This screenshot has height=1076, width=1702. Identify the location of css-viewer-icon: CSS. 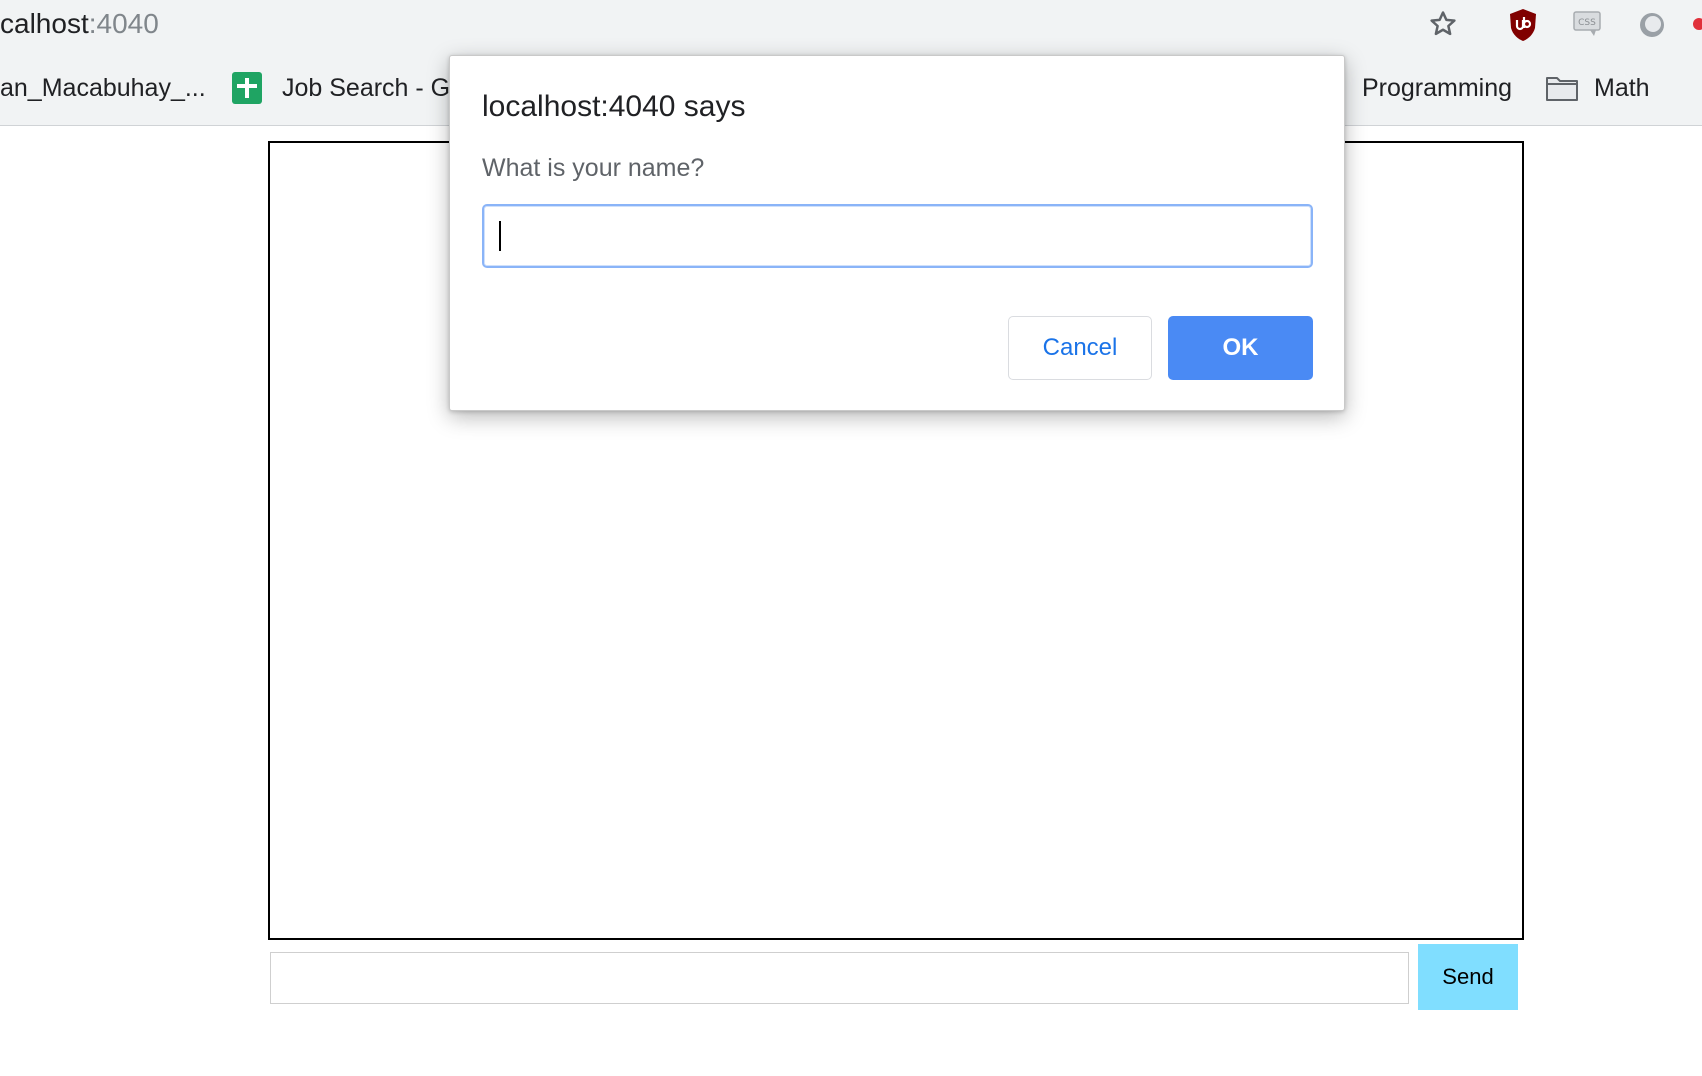
(1588, 25).